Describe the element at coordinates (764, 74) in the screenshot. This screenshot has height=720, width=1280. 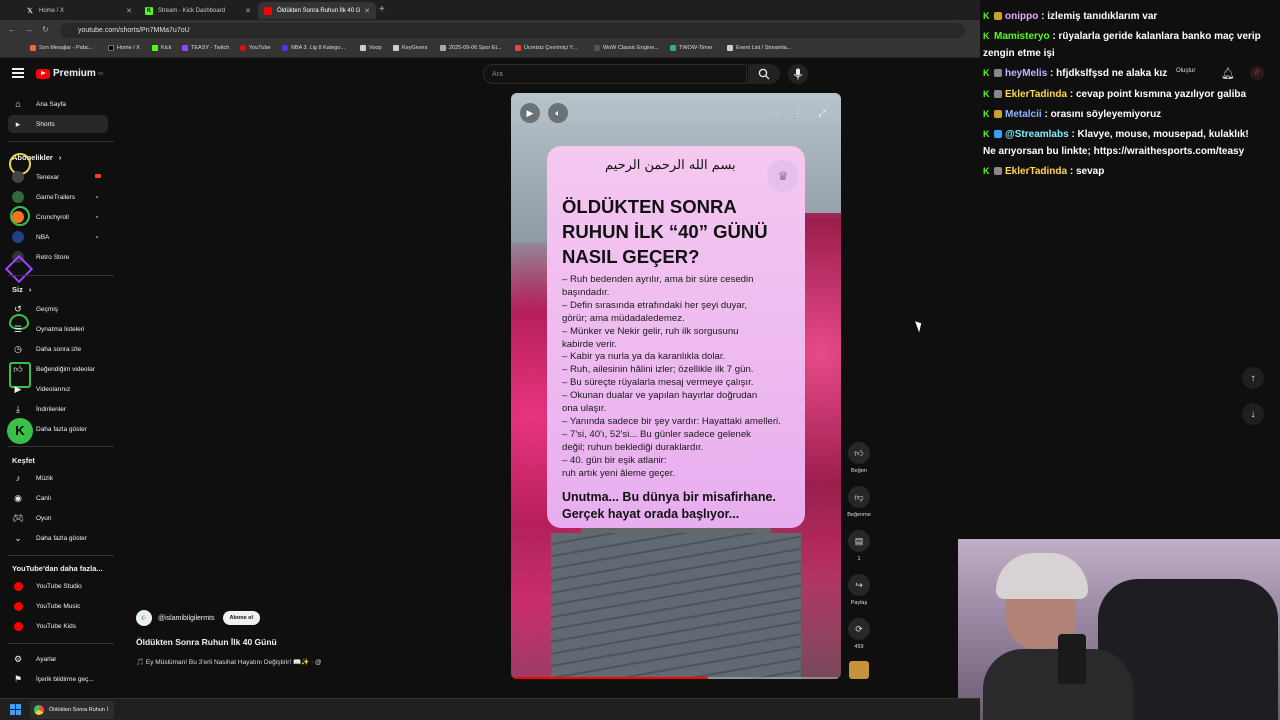
I see `search-button` at that location.